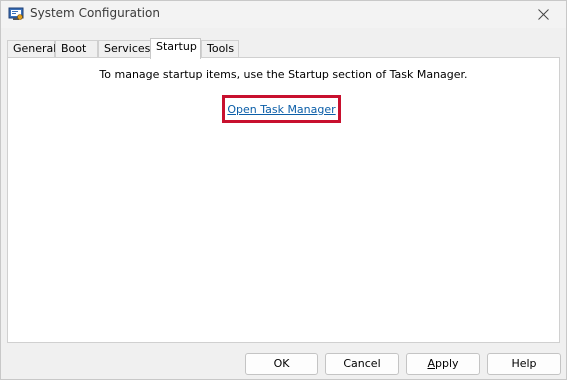 The image size is (567, 380). I want to click on title-bar: System Configuration, so click(283, 14).